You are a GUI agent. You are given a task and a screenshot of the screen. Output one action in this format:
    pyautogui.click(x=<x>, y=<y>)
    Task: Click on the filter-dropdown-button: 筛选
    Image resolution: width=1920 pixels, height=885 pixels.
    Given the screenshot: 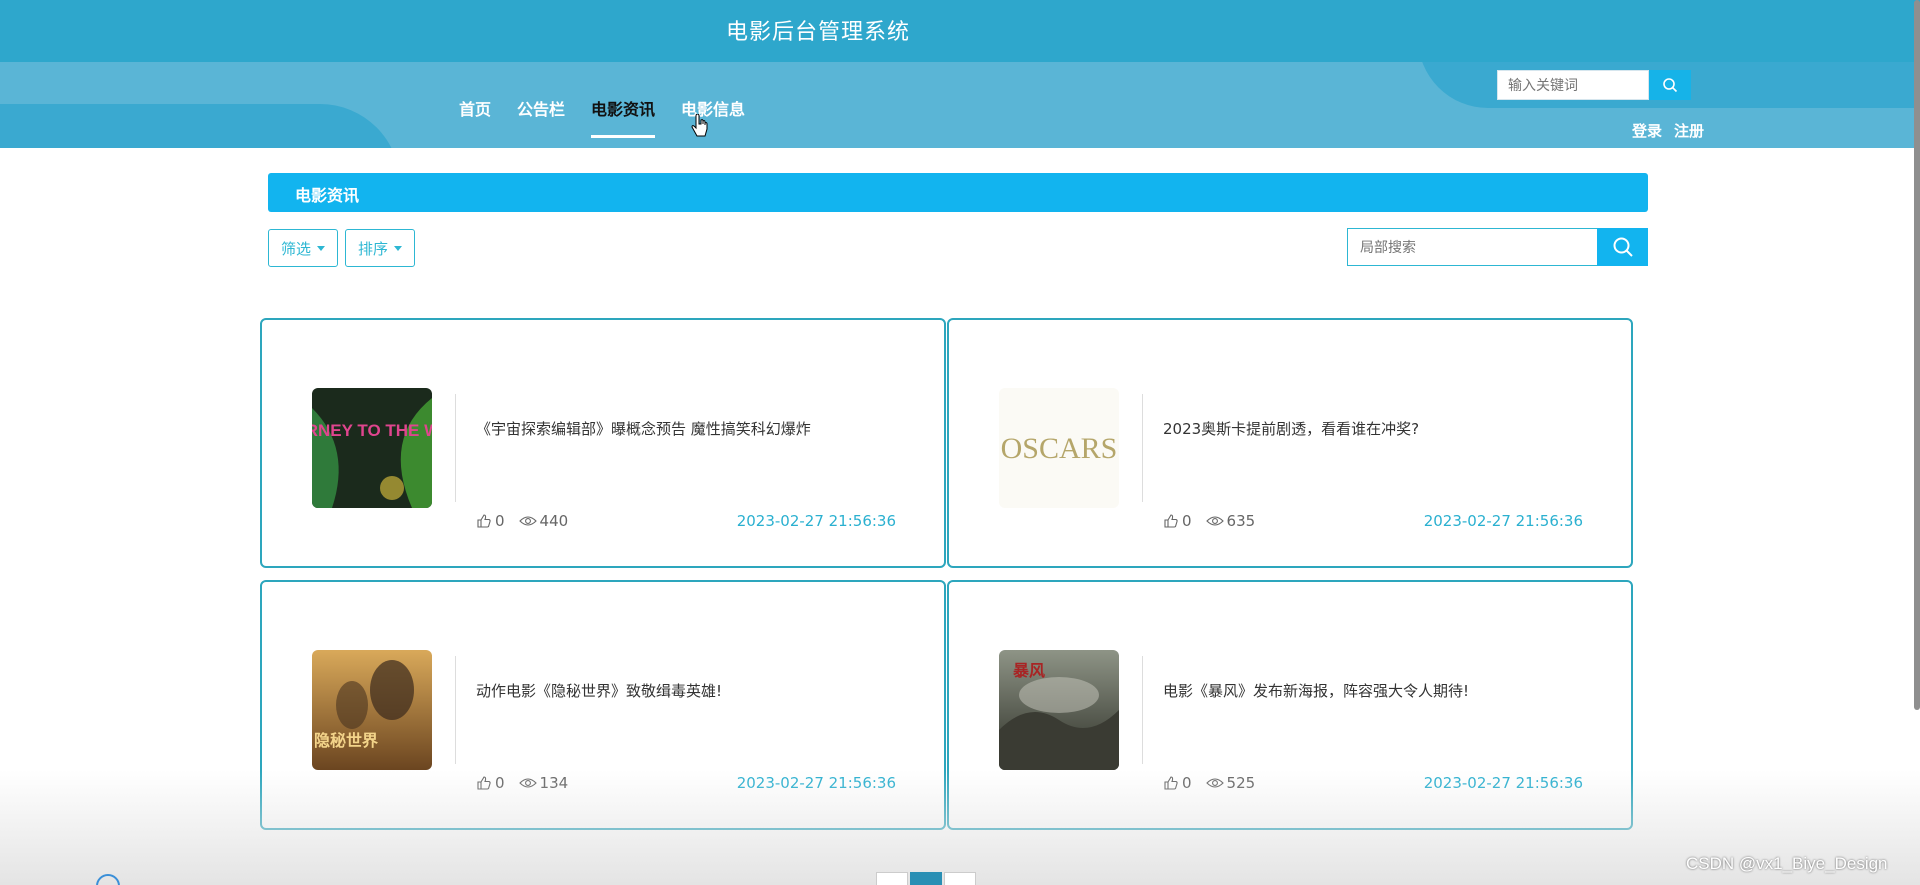 What is the action you would take?
    pyautogui.click(x=303, y=248)
    